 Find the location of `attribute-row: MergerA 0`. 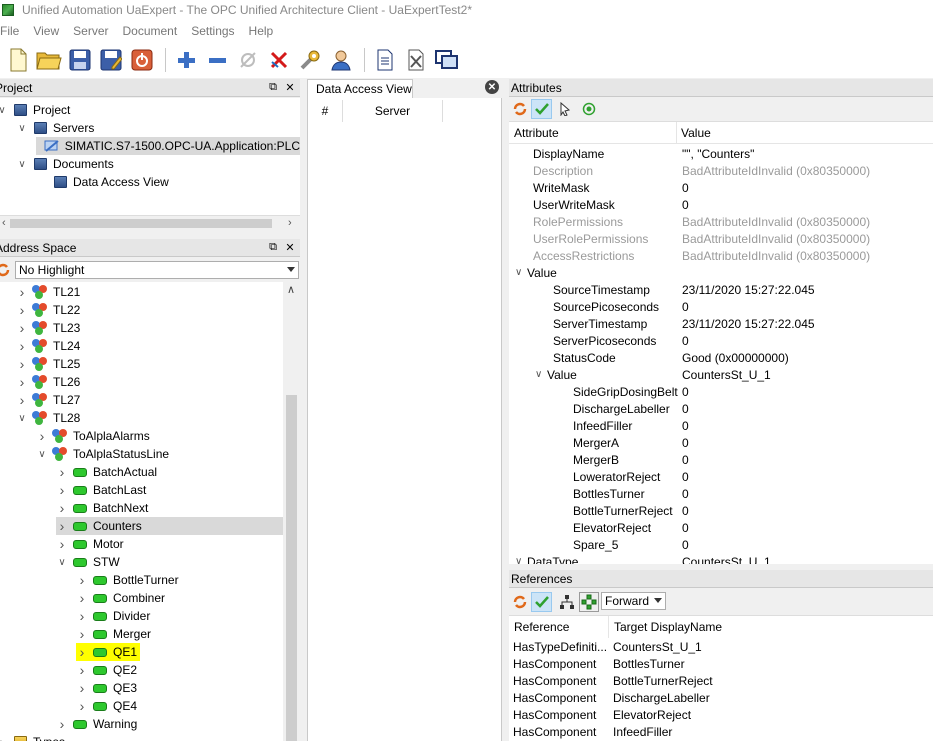

attribute-row: MergerA 0 is located at coordinates (720, 442).